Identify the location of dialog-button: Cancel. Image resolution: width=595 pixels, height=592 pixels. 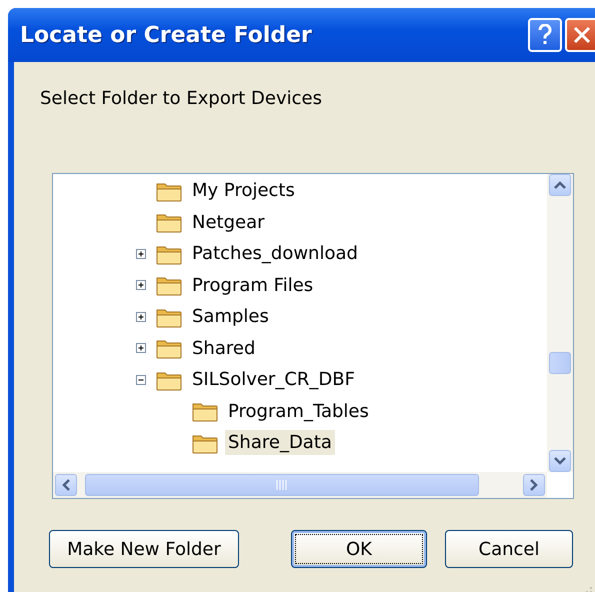
(509, 549).